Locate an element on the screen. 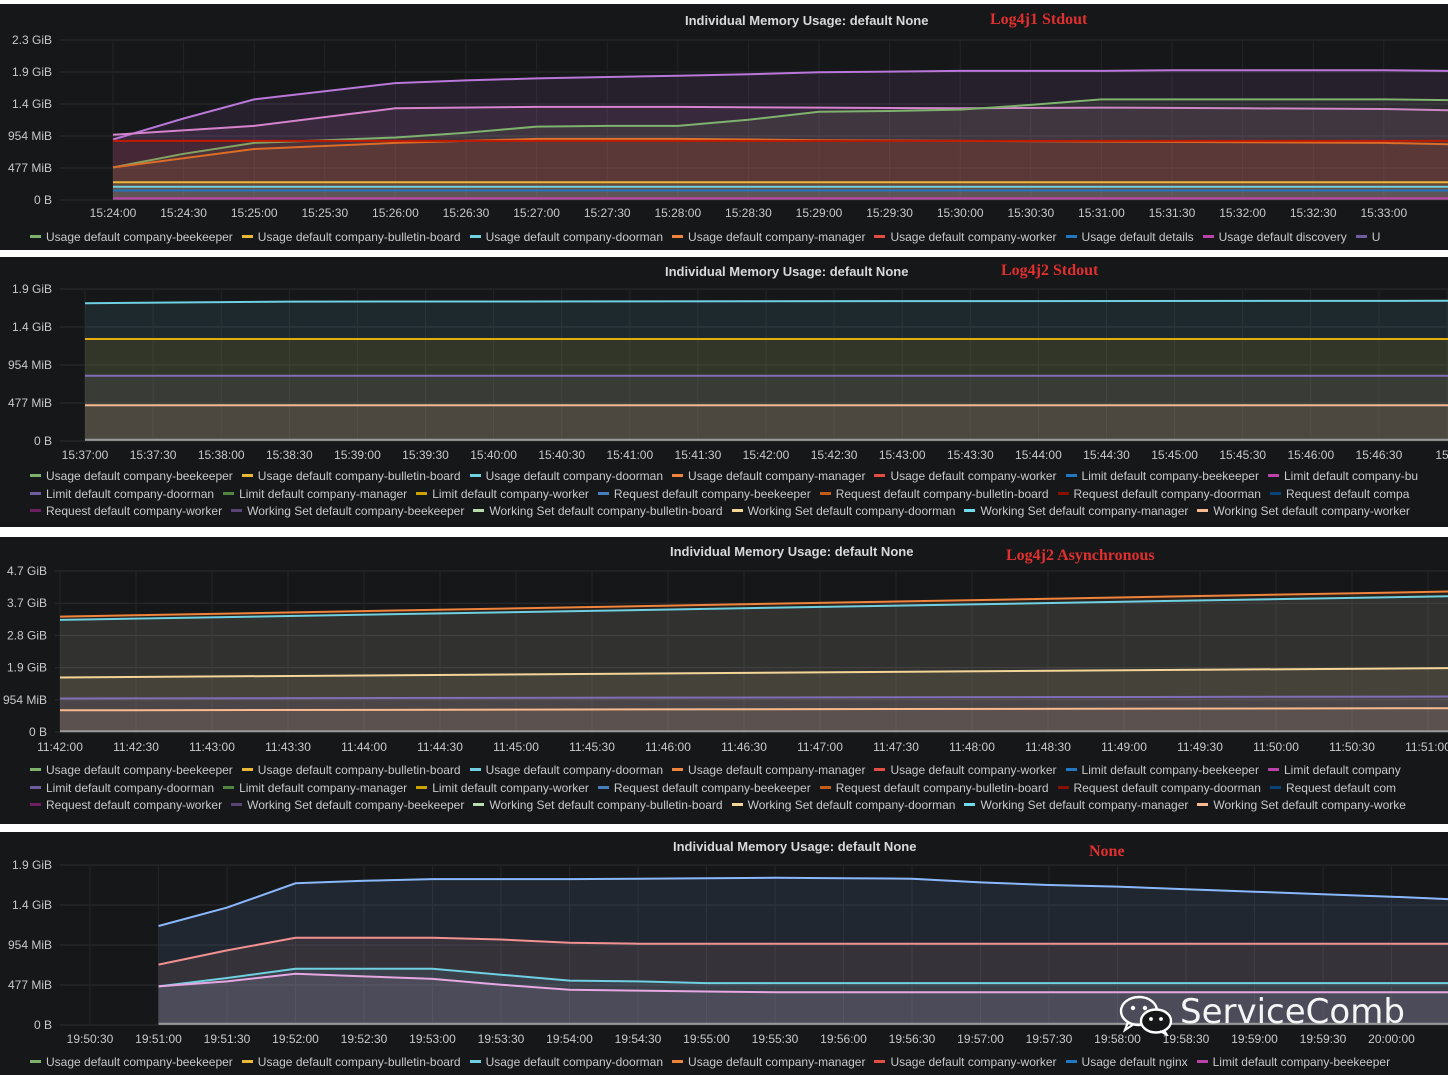  x-tick-label: 19:51:00 is located at coordinates (158, 1039).